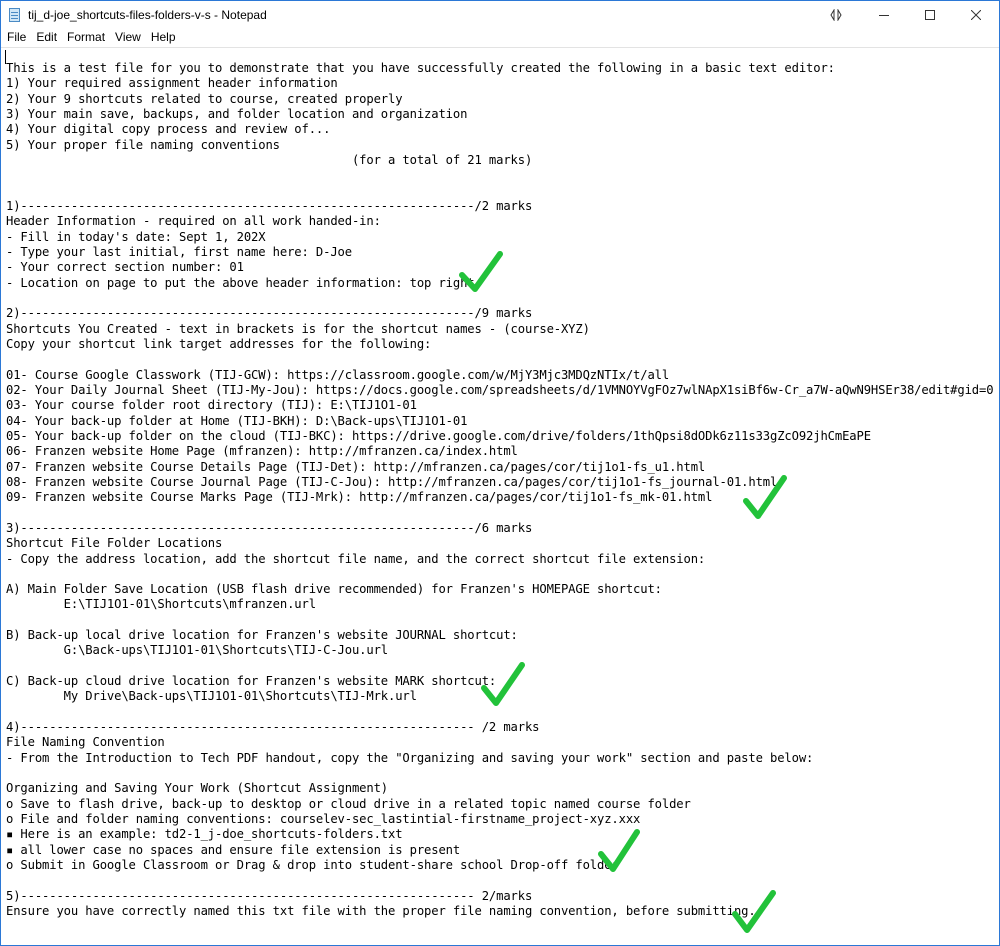 This screenshot has height=946, width=1000. I want to click on menu-bar: File Edit Format View Help, so click(500, 37).